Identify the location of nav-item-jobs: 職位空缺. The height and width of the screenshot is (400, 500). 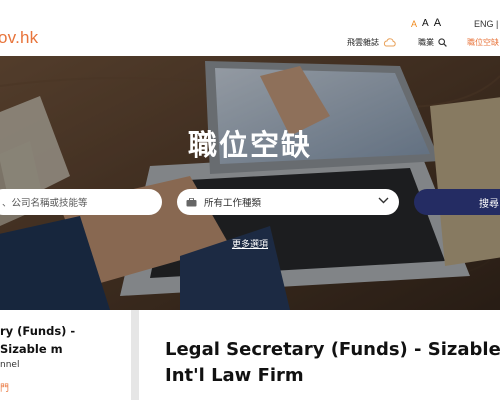
(483, 42).